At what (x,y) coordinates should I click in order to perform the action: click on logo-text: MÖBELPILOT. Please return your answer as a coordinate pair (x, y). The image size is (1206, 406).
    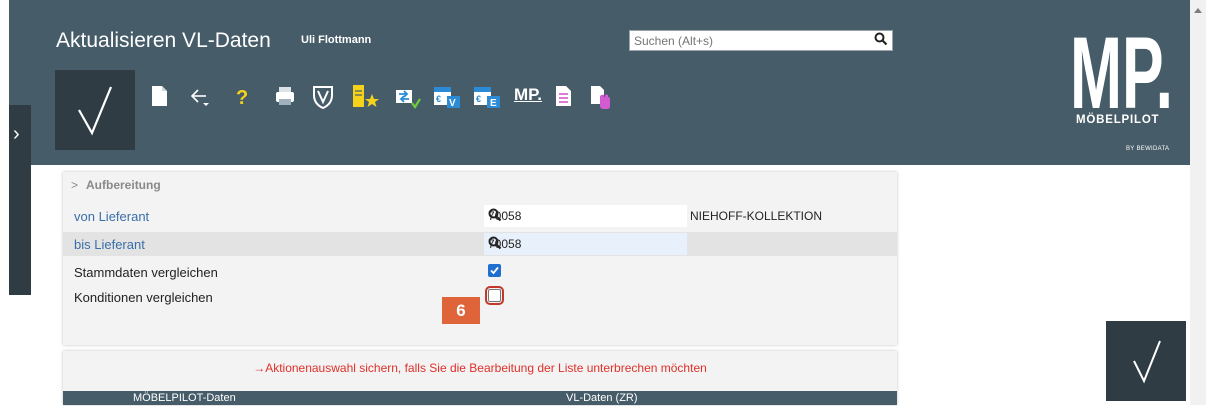
    Looking at the image, I should click on (1118, 120).